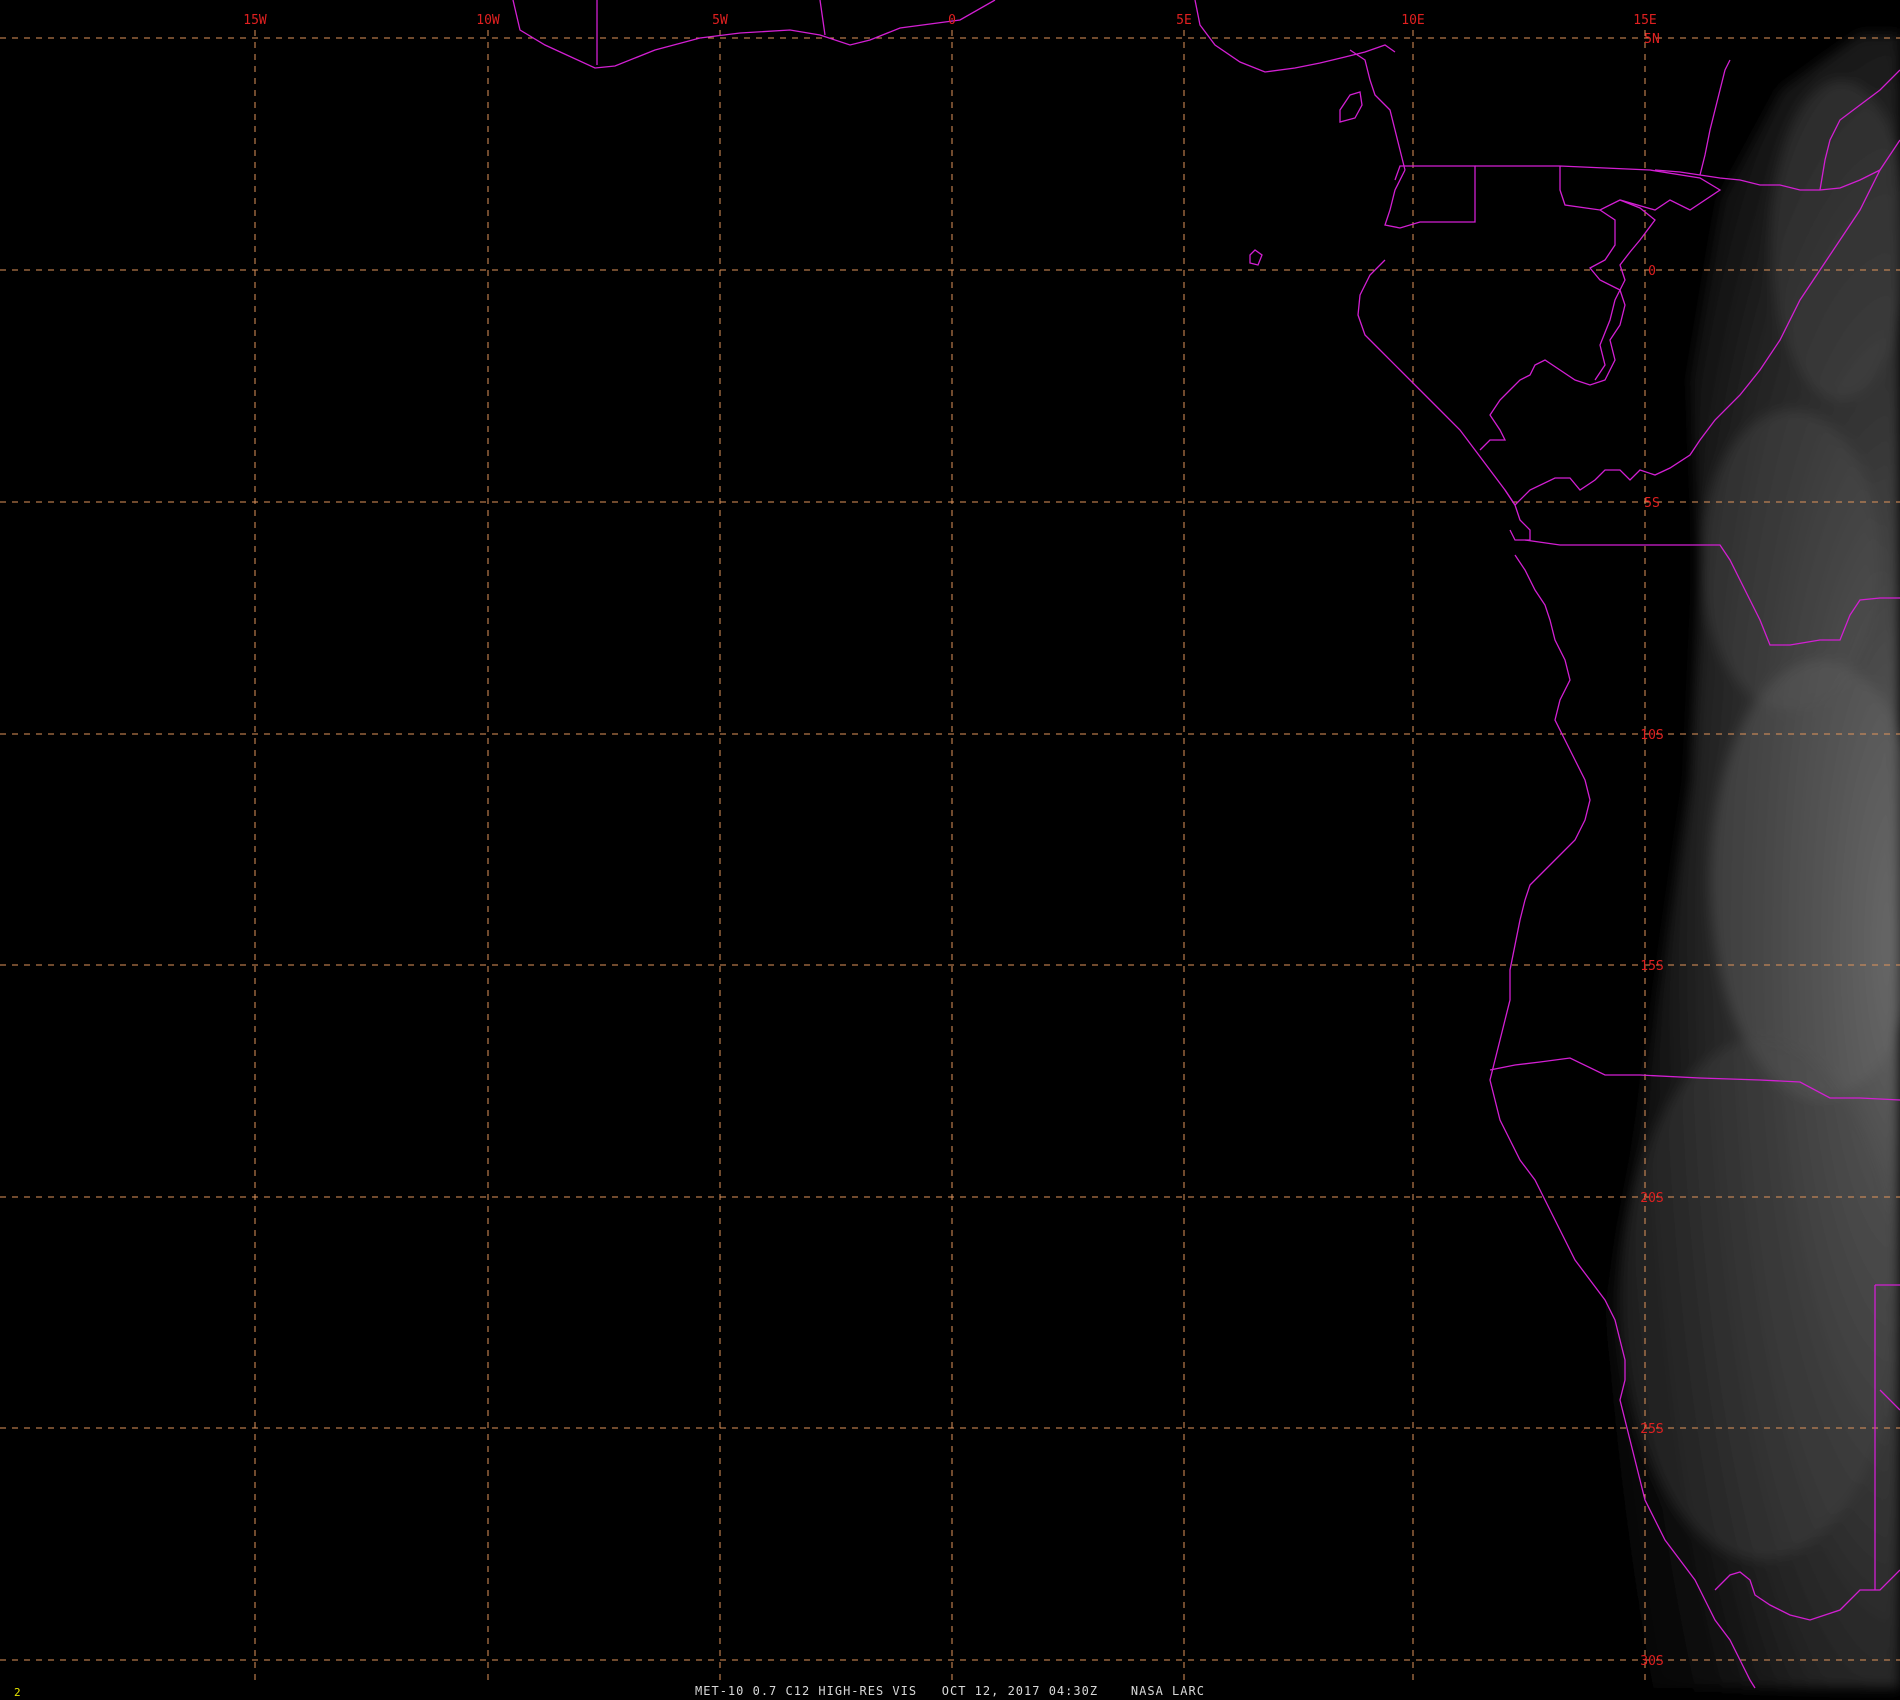 The width and height of the screenshot is (1900, 1700). What do you see at coordinates (1184, 20) in the screenshot?
I see `longitude-label: 5E` at bounding box center [1184, 20].